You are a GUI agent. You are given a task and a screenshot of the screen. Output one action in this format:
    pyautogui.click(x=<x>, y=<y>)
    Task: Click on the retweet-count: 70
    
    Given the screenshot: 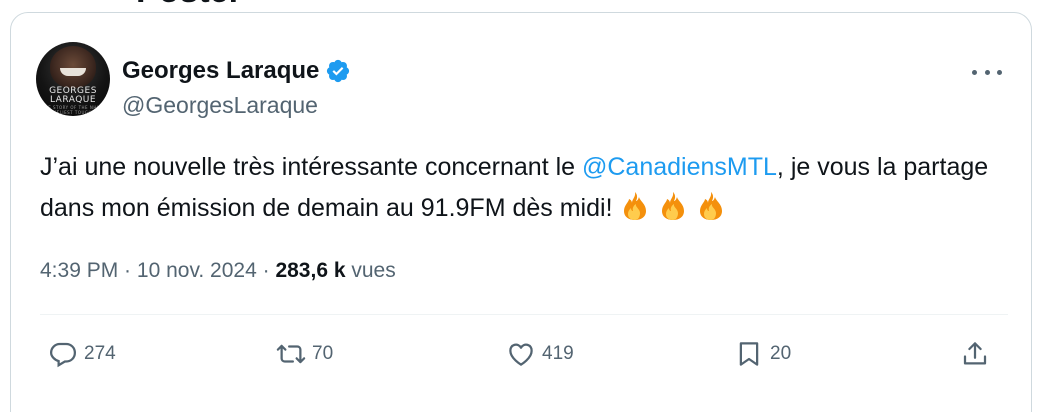 What is the action you would take?
    pyautogui.click(x=323, y=353)
    